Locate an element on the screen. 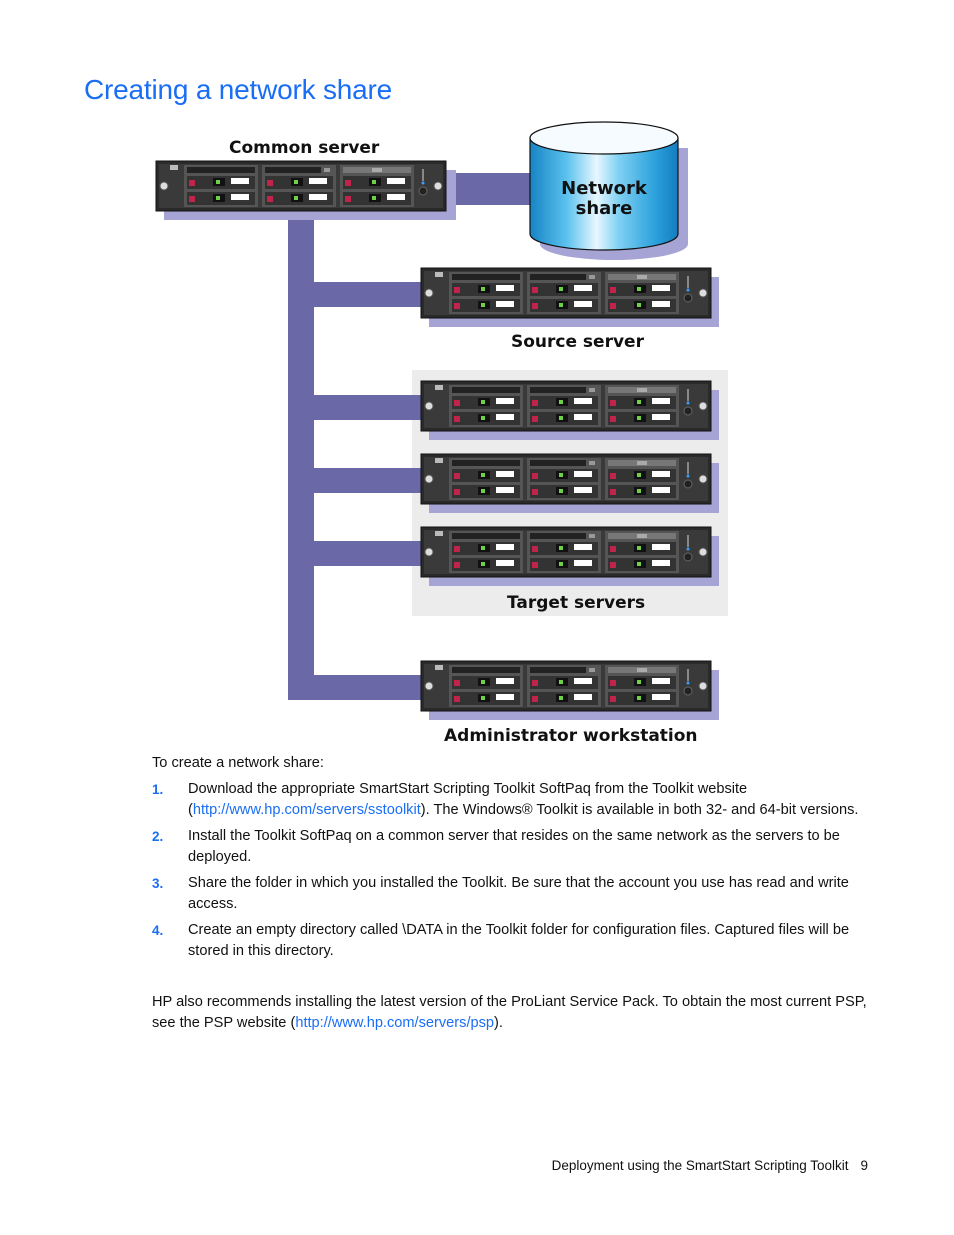 The image size is (954, 1235). source-server is located at coordinates (569, 297).